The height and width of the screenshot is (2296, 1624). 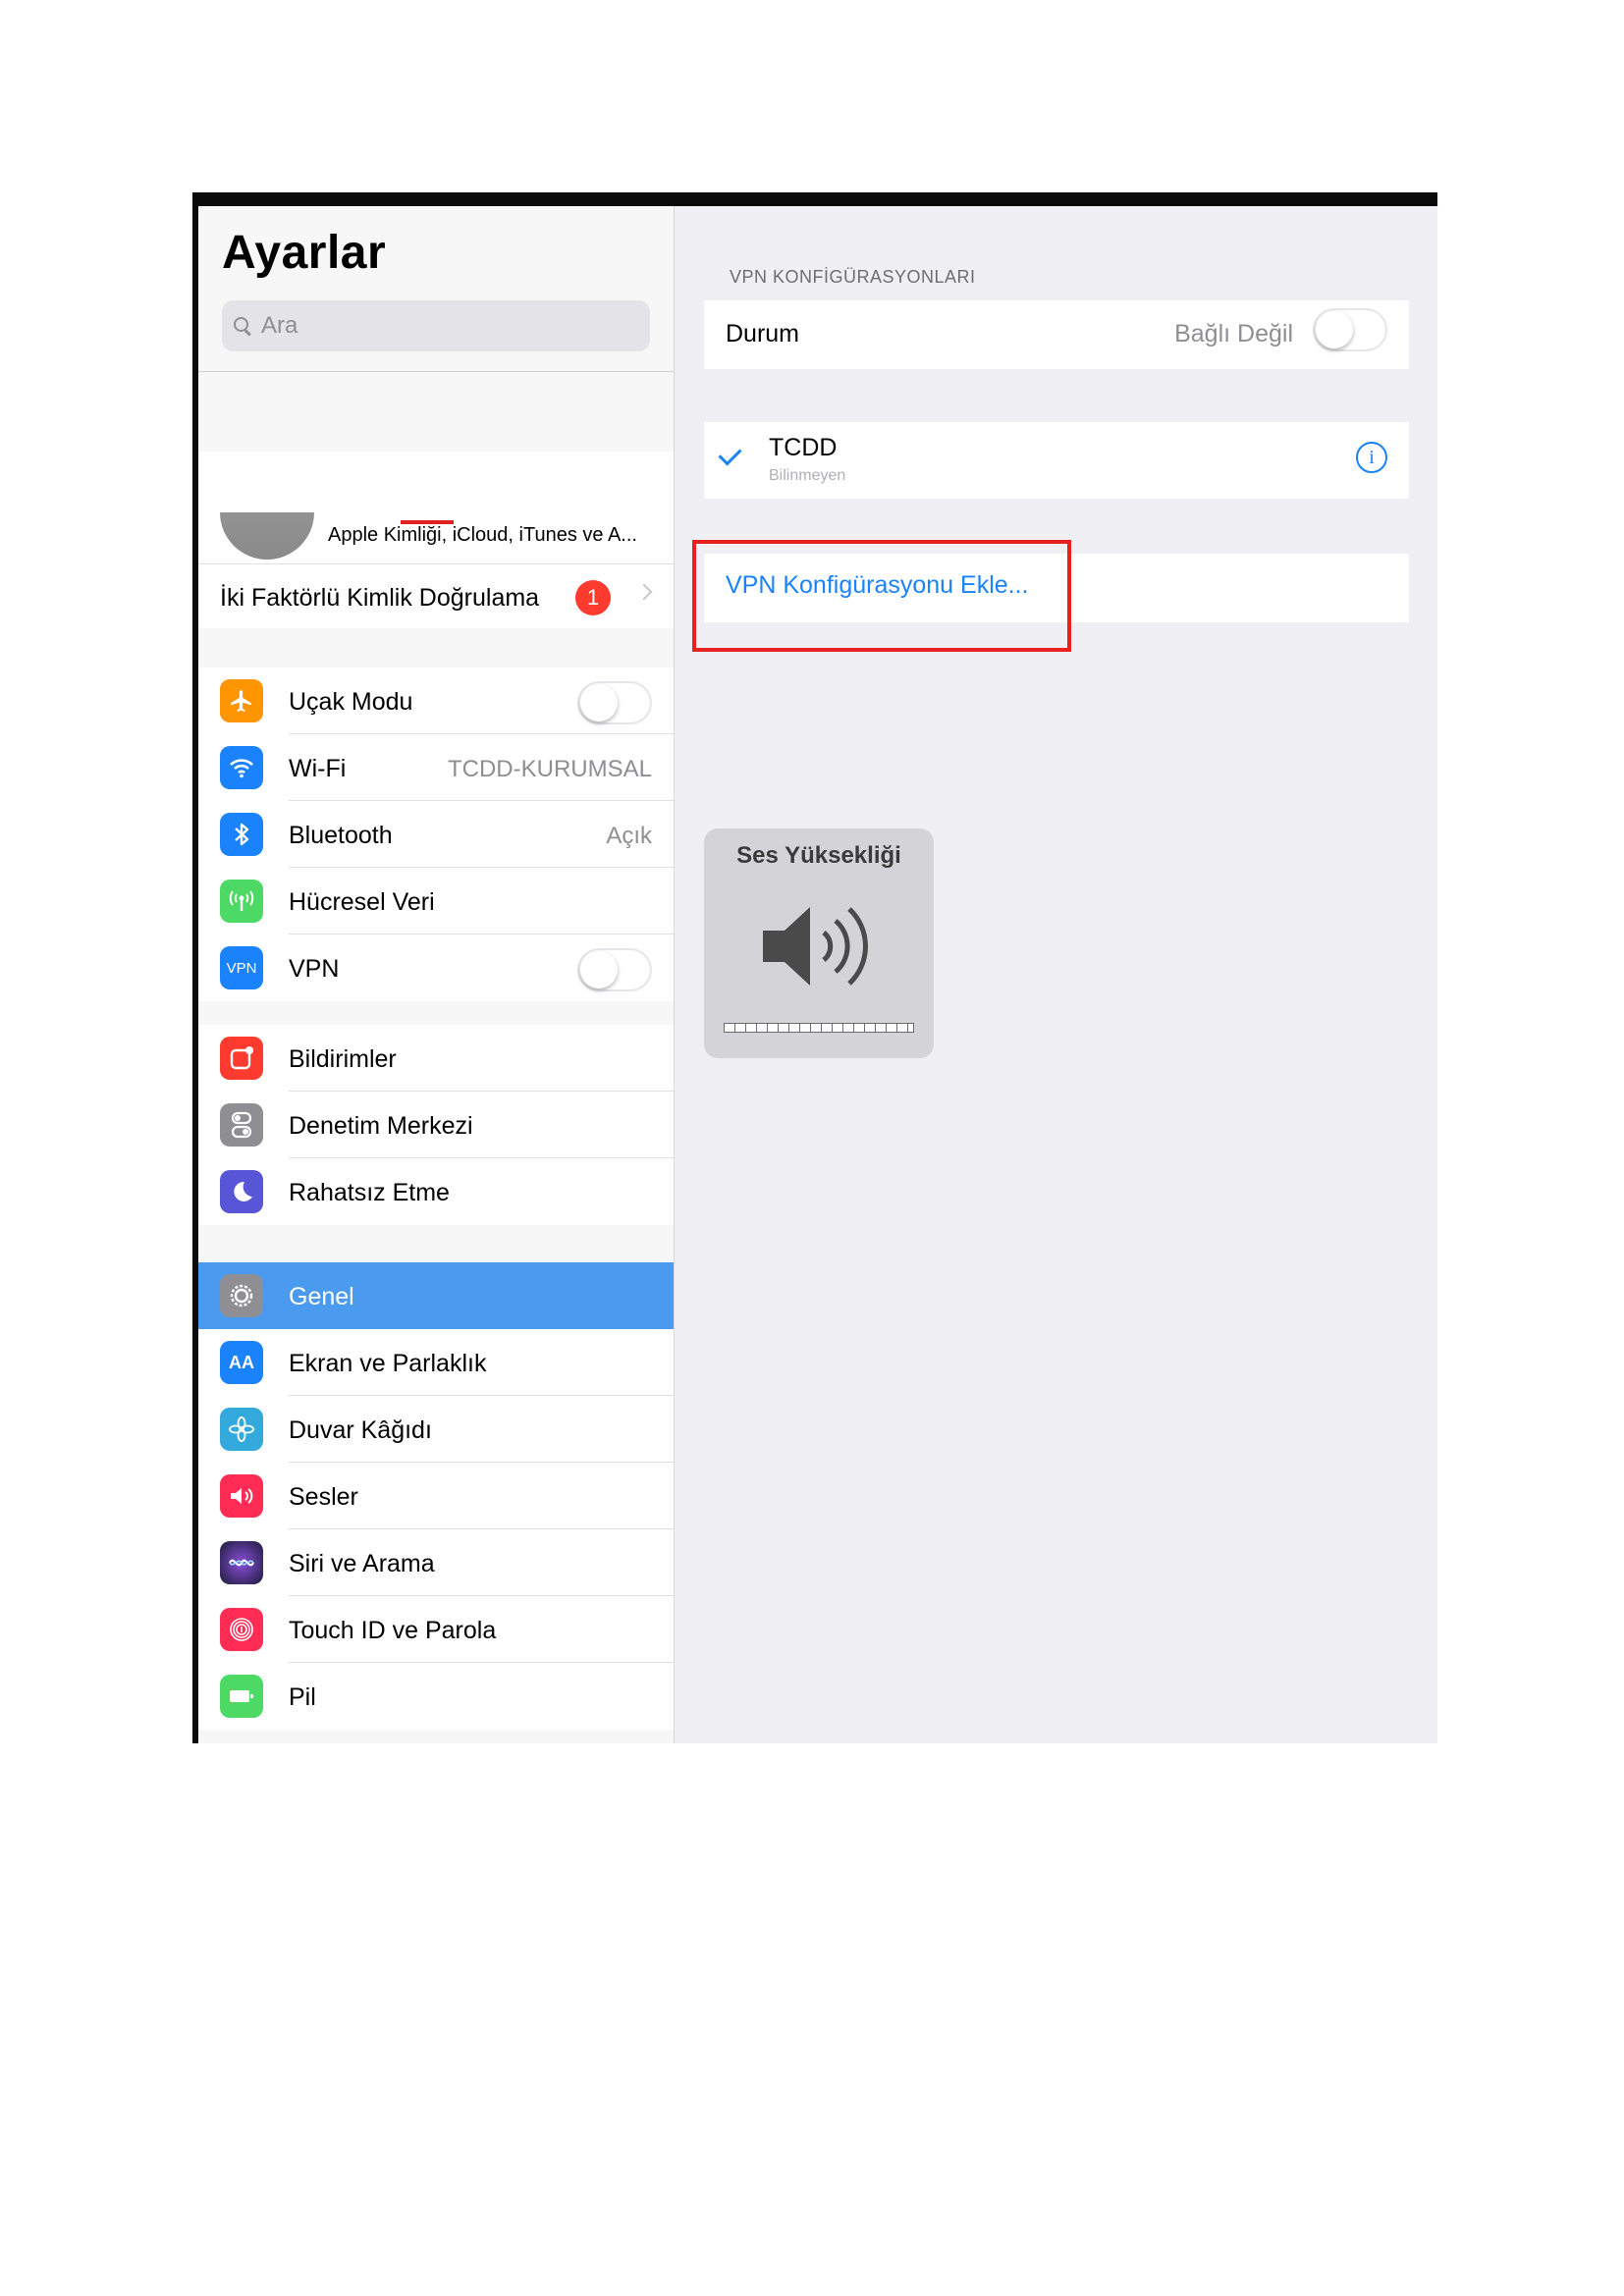 What do you see at coordinates (241, 1563) in the screenshot?
I see `siri-icon` at bounding box center [241, 1563].